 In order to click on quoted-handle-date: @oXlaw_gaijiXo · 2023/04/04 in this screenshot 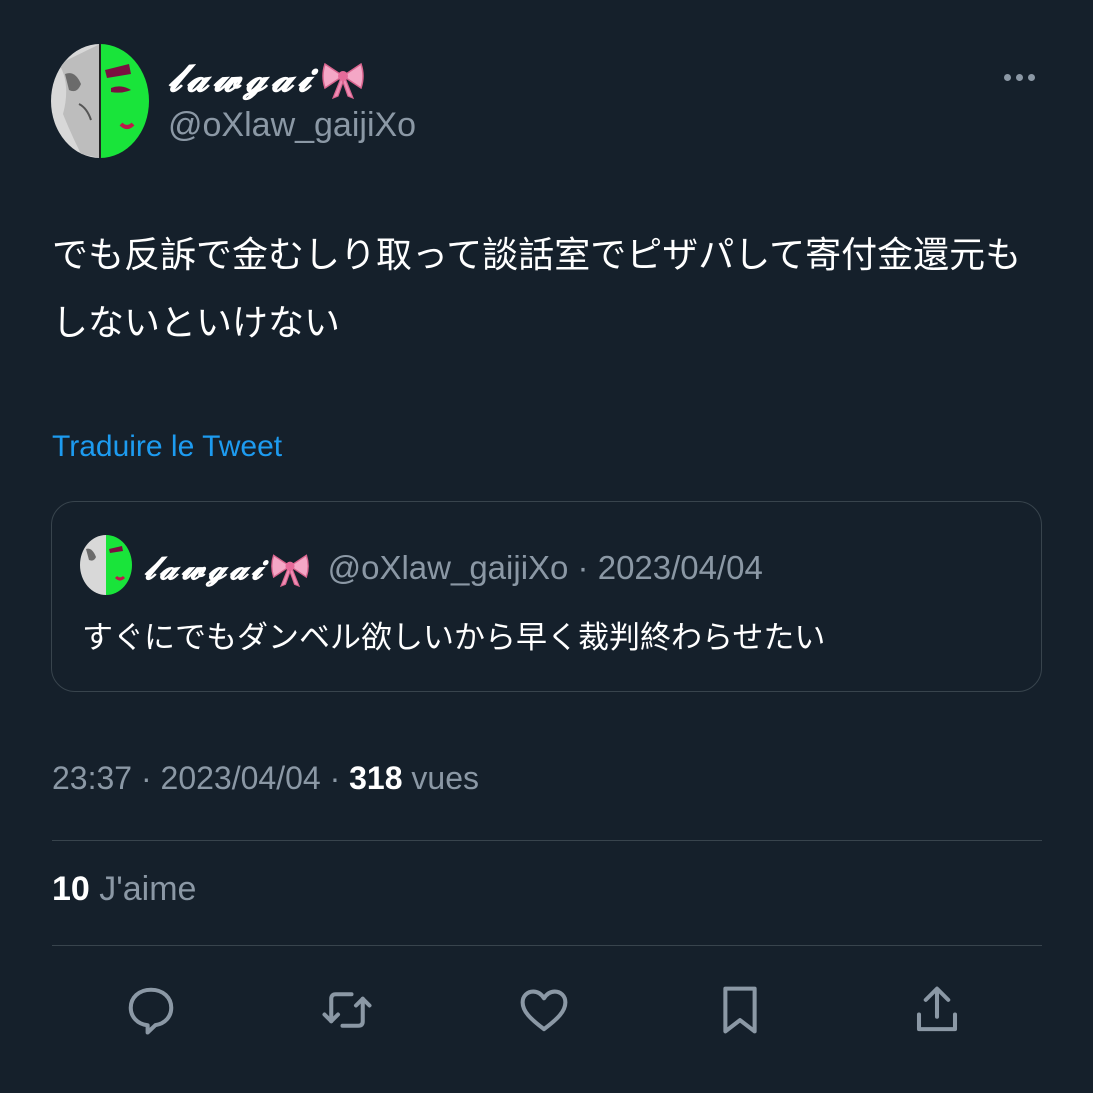, I will do `click(545, 567)`.